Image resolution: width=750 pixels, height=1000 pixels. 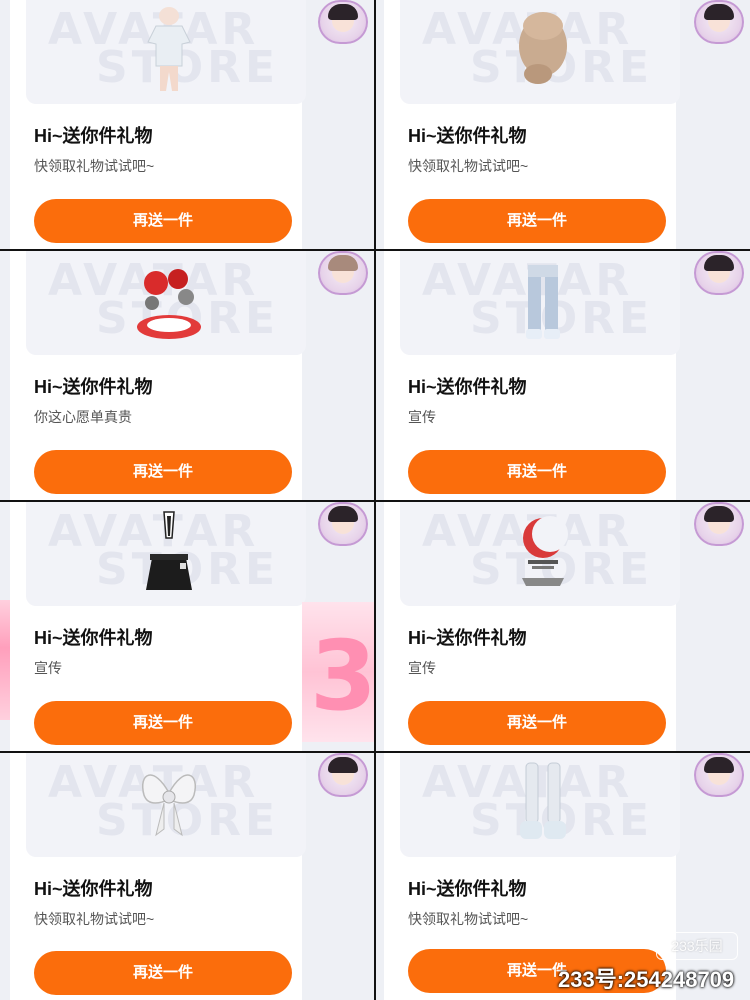 I want to click on site-watermark-id: 233号:254248709, so click(x=646, y=979).